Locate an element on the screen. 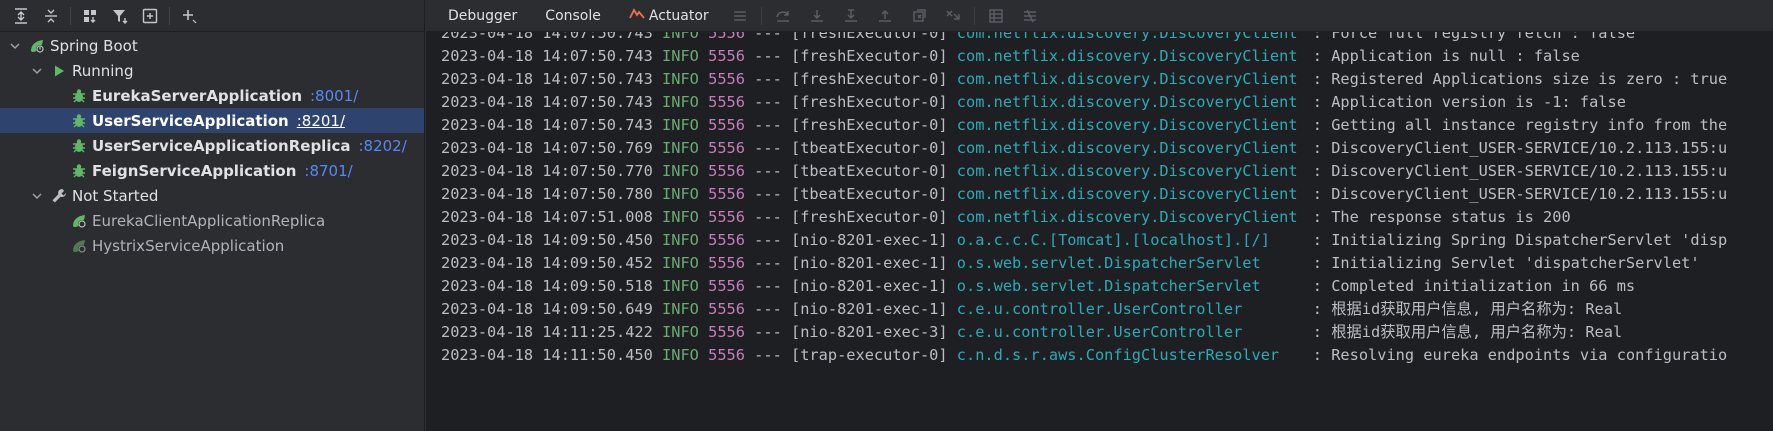 This screenshot has width=1773, height=431. services-toolbar is located at coordinates (212, 16).